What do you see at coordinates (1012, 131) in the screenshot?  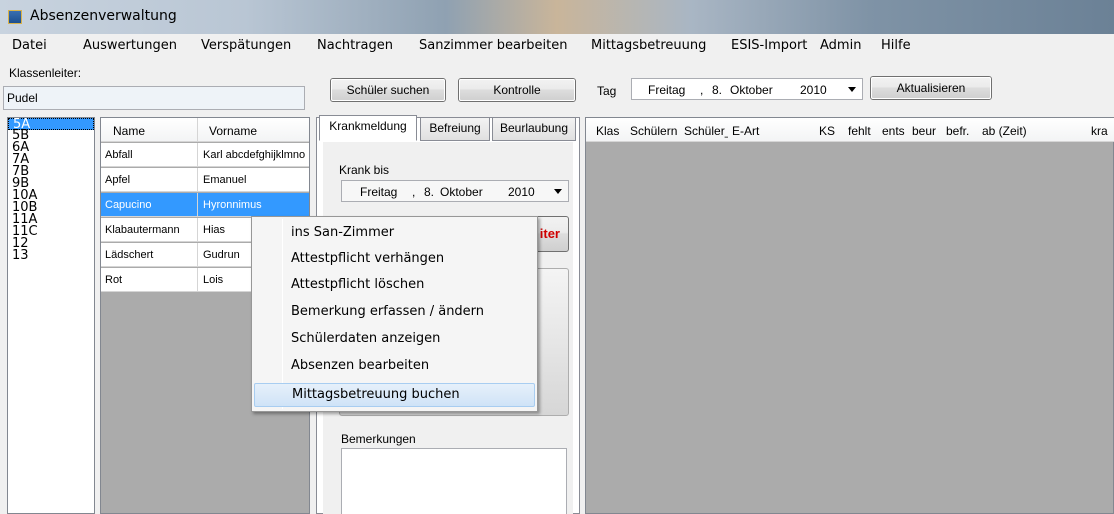 I see `column-header: ab (Zeit)` at bounding box center [1012, 131].